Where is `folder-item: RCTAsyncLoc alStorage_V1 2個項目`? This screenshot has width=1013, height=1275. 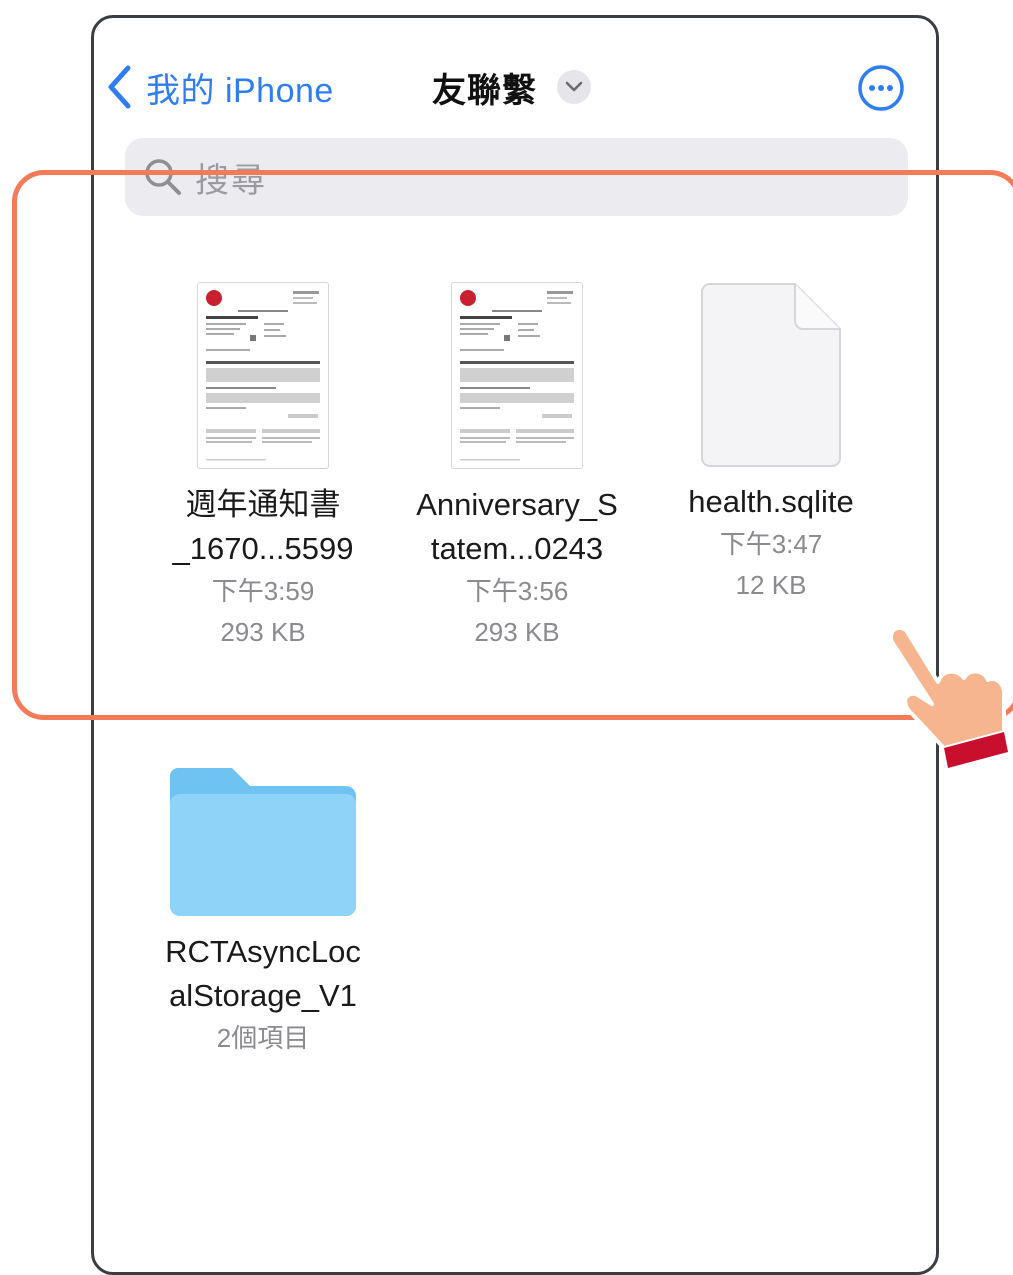
folder-item: RCTAsyncLoc alStorage_V1 2個項目 is located at coordinates (263, 913).